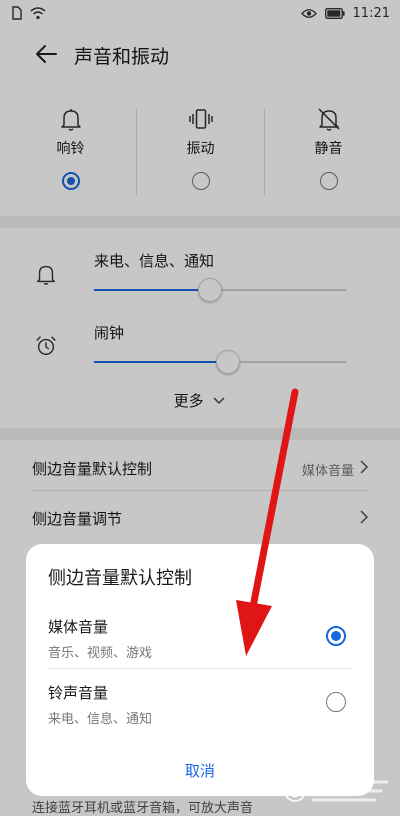  What do you see at coordinates (120, 578) in the screenshot?
I see `dialog-title: 侧边音量默认控制` at bounding box center [120, 578].